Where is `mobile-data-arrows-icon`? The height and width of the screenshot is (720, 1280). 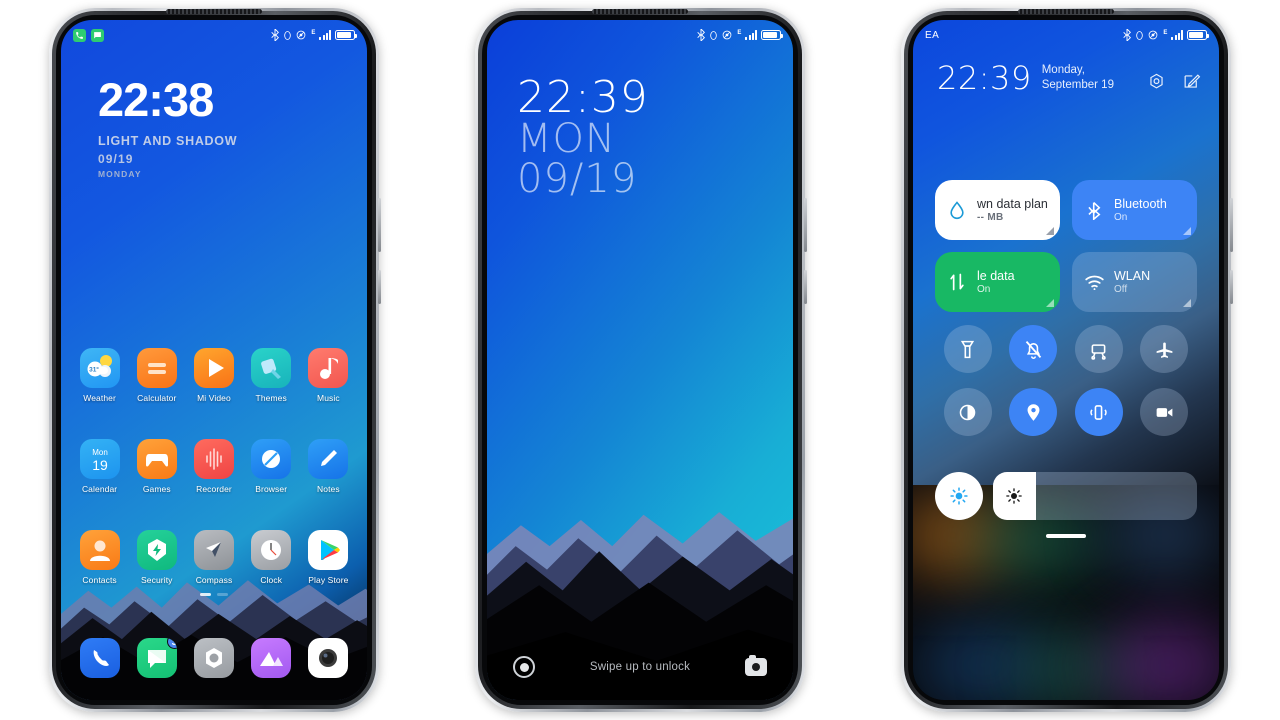 mobile-data-arrows-icon is located at coordinates (957, 282).